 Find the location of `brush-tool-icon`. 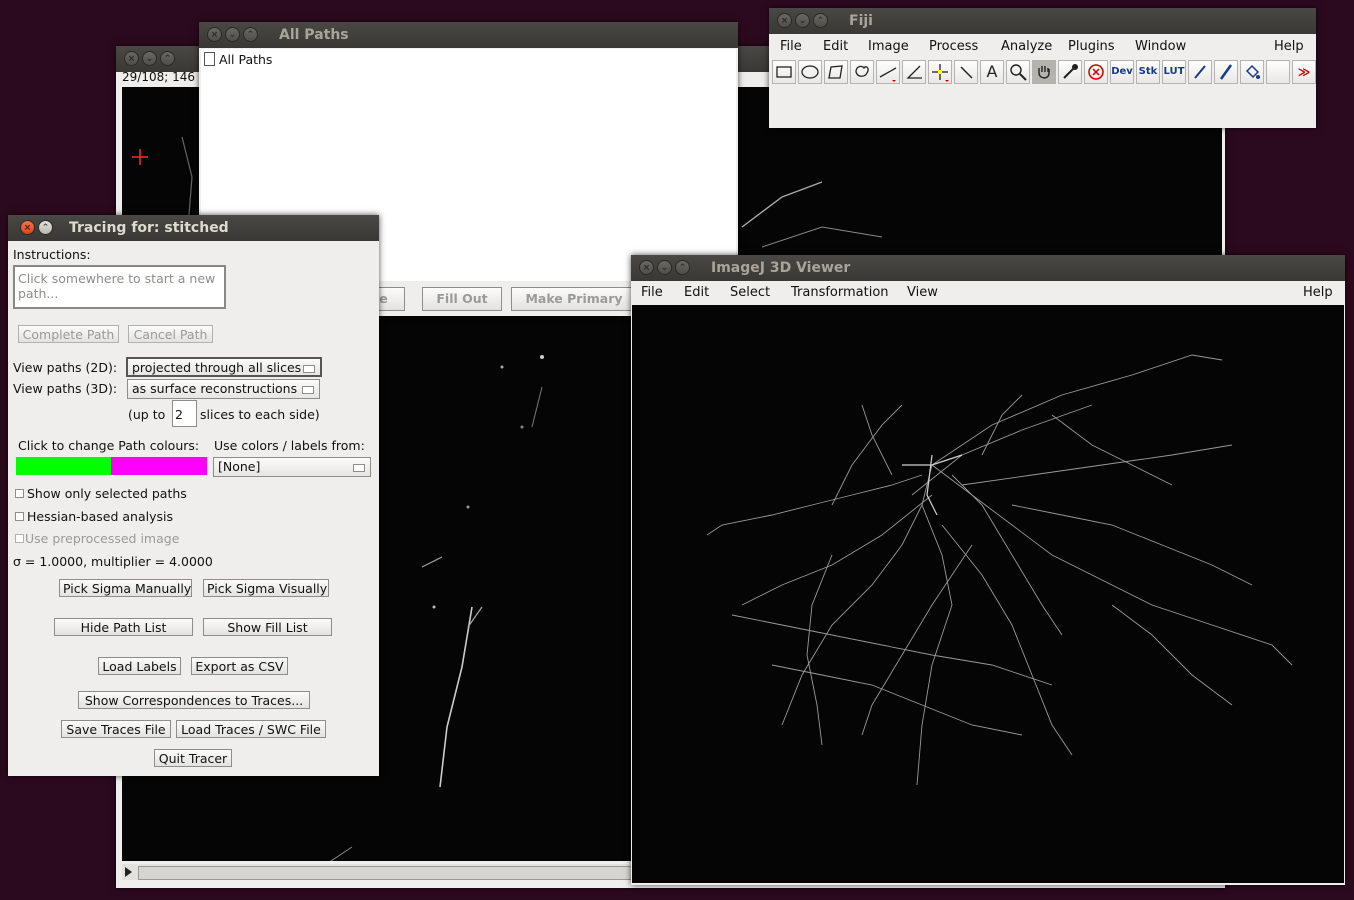

brush-tool-icon is located at coordinates (1226, 72).